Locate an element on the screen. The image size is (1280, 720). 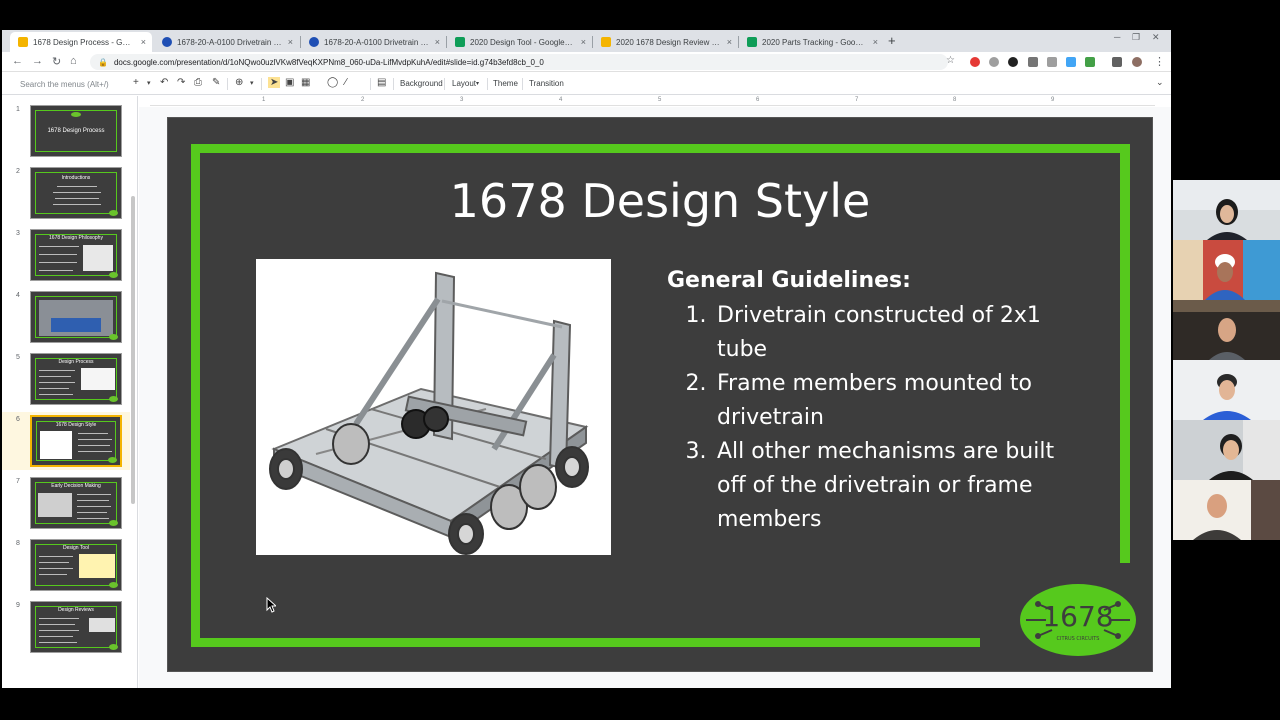
home-icon: ⌂ is located at coordinates (73, 61).